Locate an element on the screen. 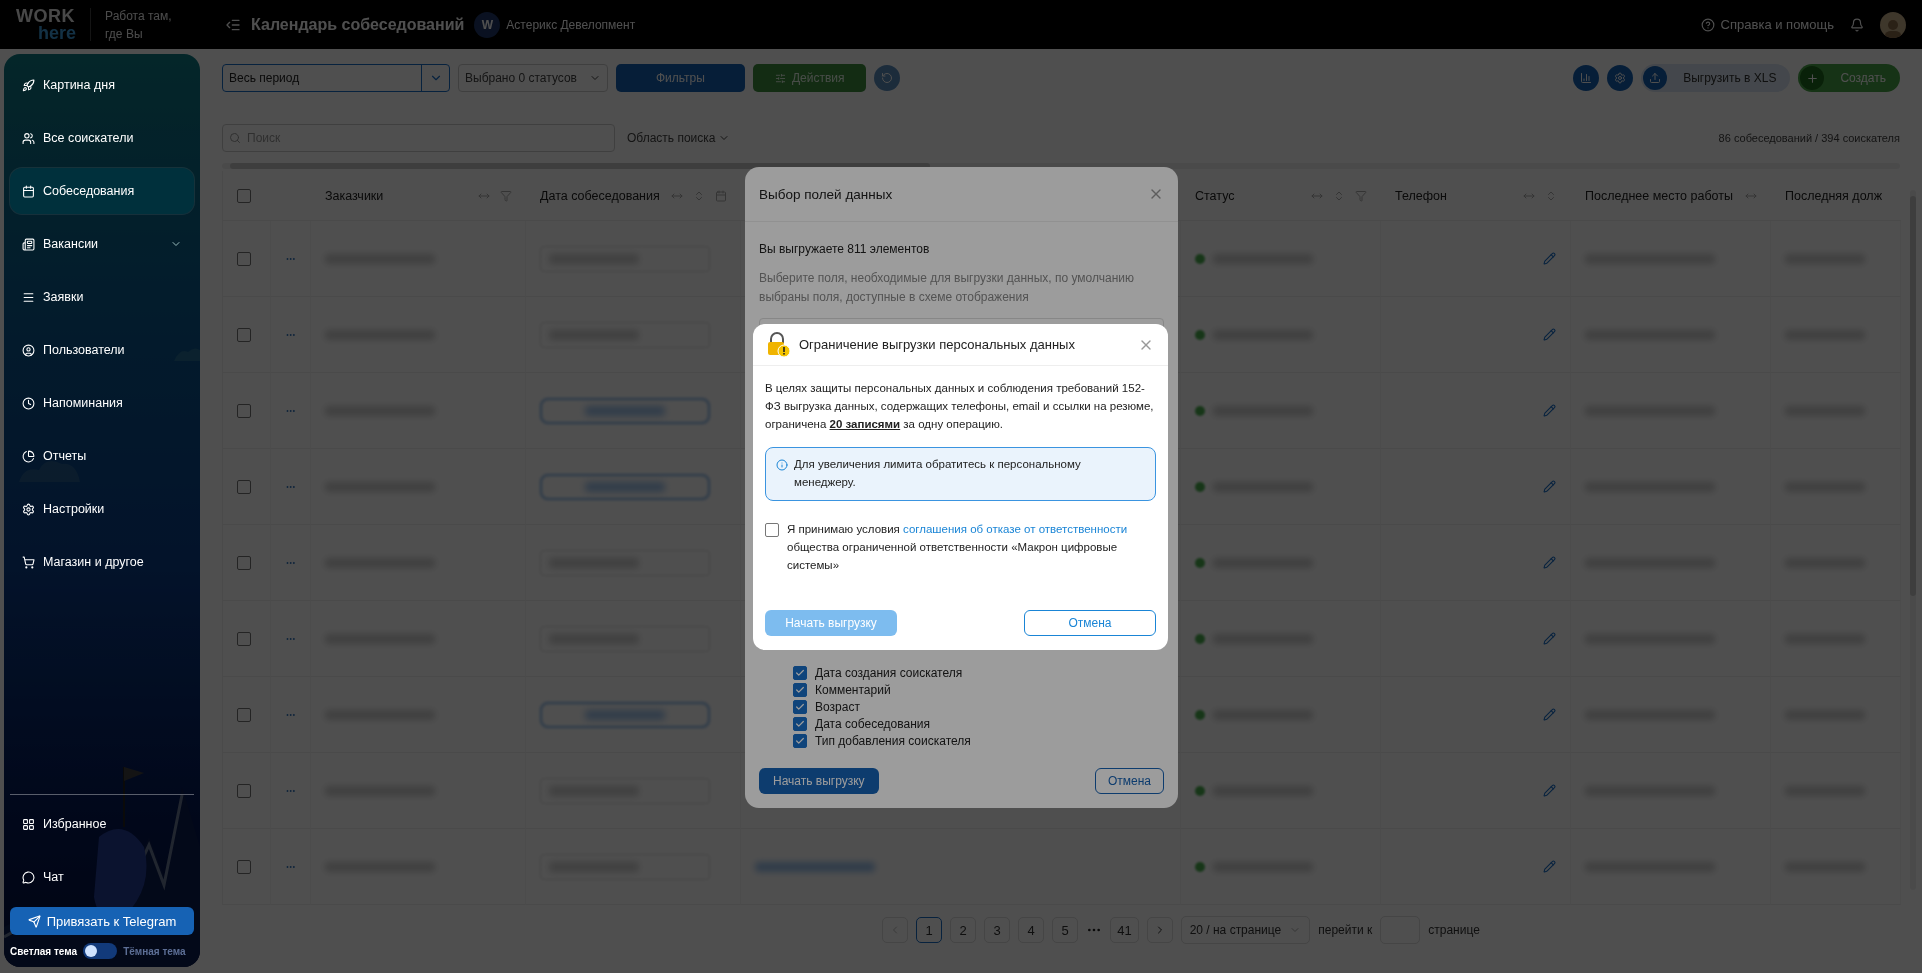 This screenshot has width=1922, height=973. rocket-icon is located at coordinates (28, 85).